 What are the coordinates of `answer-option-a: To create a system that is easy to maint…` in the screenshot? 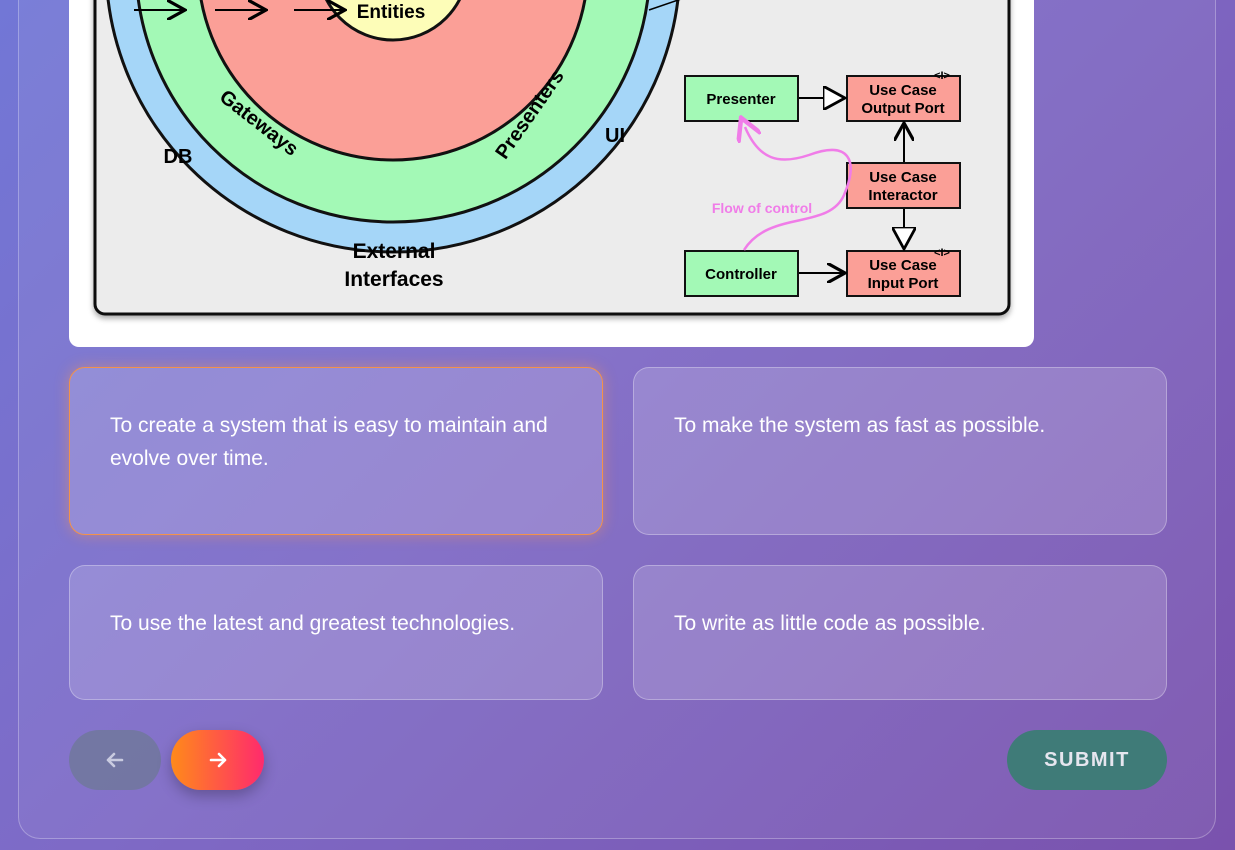 It's located at (336, 451).